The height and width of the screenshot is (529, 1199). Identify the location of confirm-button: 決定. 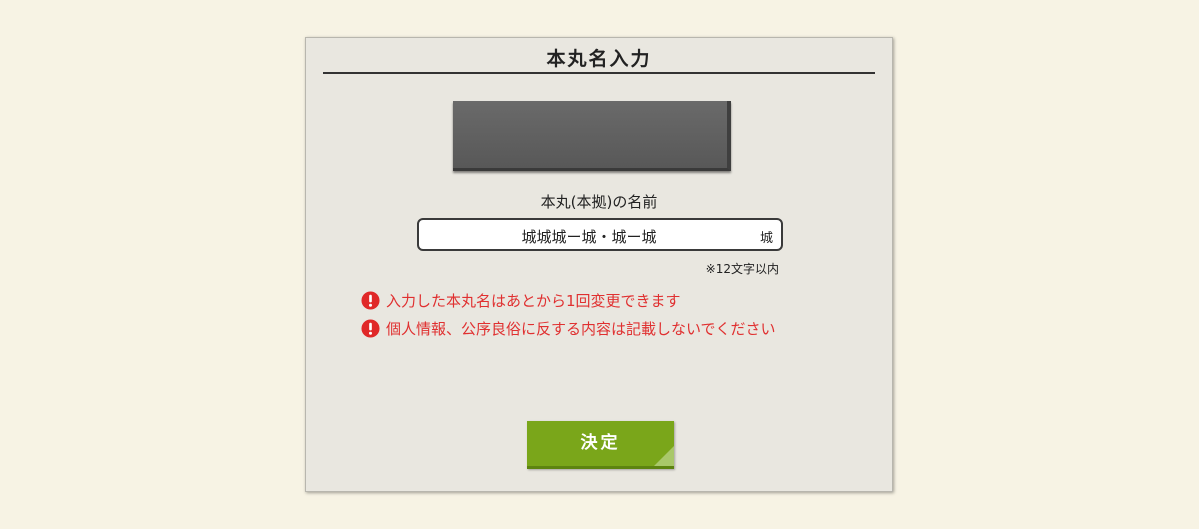
(600, 445).